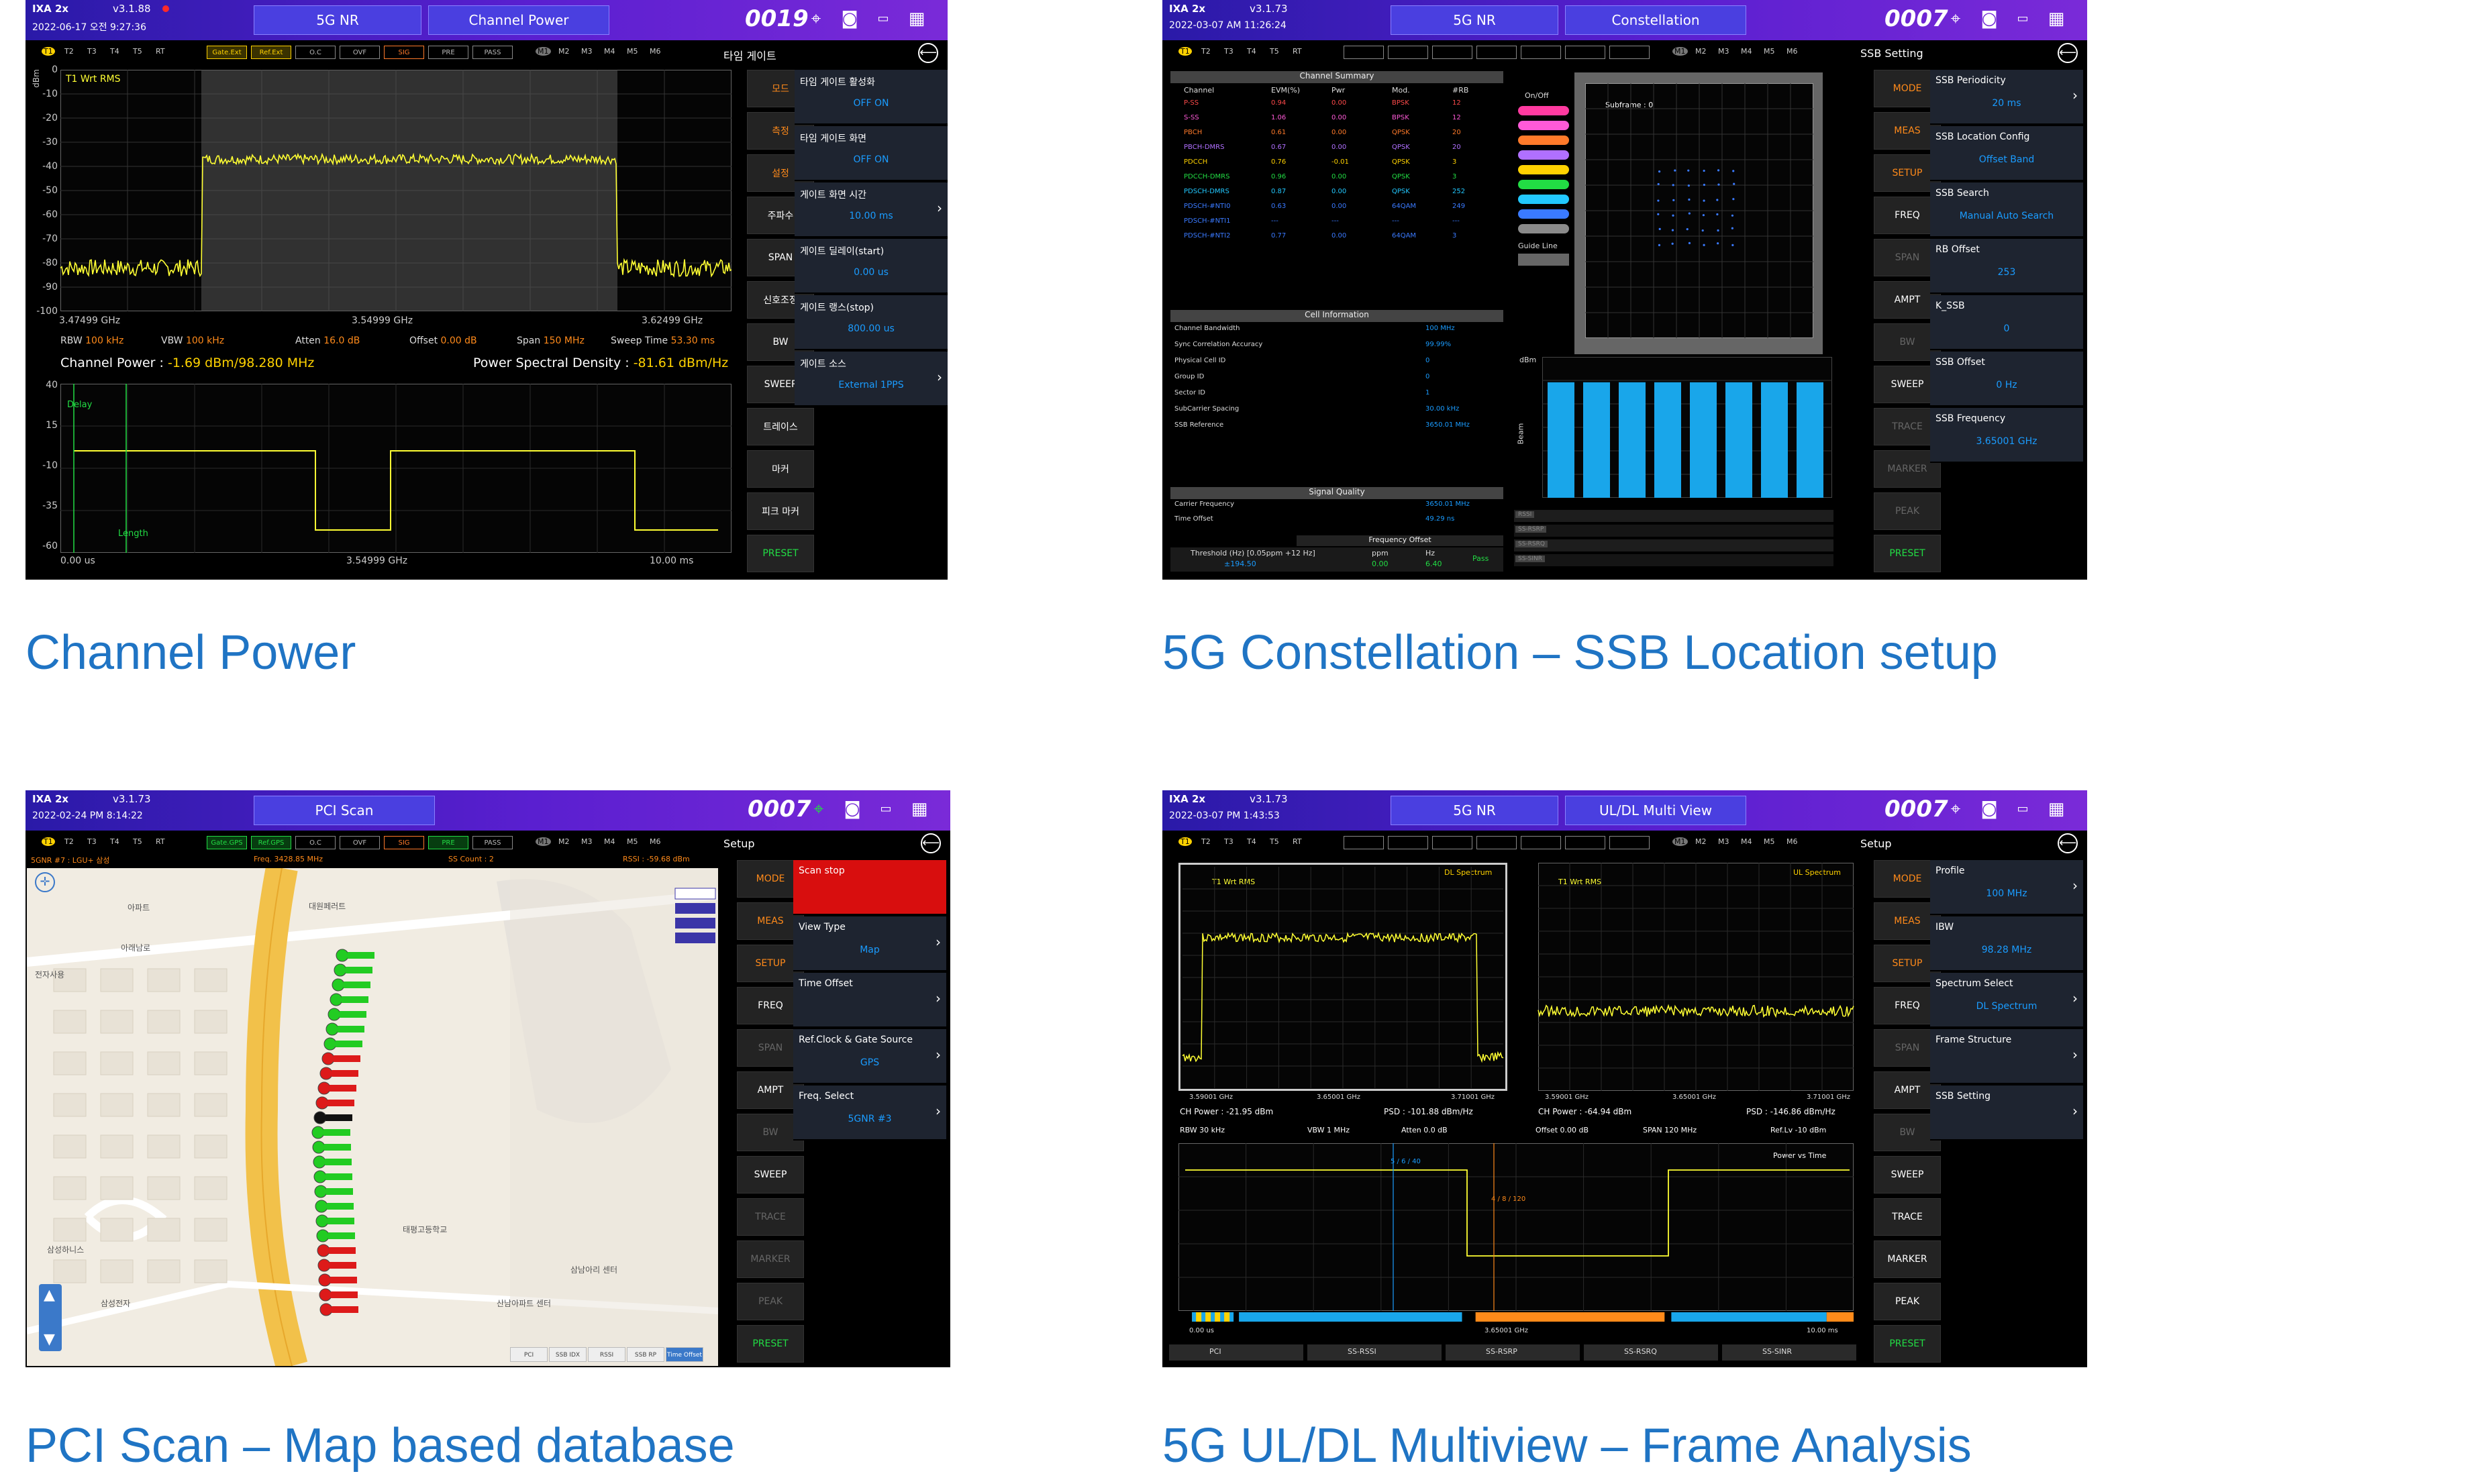 This screenshot has height=1484, width=2467. I want to click on marker-m4: M4, so click(609, 841).